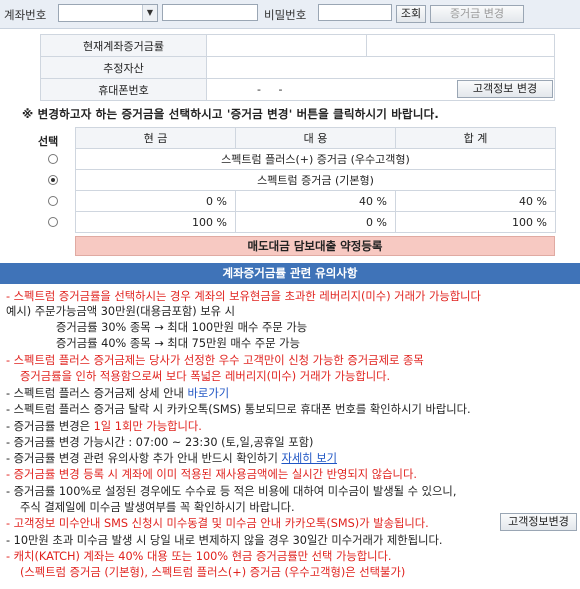  Describe the element at coordinates (147, 426) in the screenshot. I see `note-9-highlight: 1일 1회만 가능합니다.` at that location.